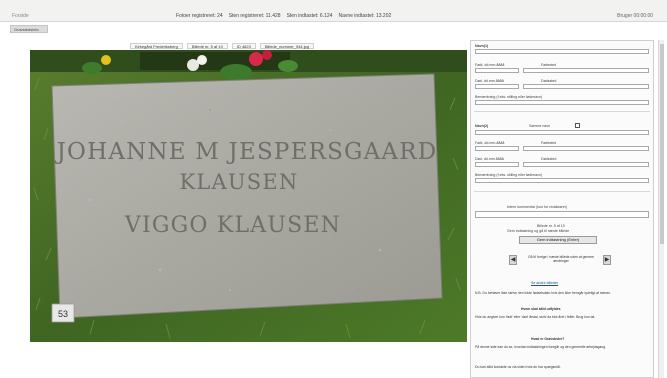 The width and height of the screenshot is (667, 378). I want to click on death-place2-input, so click(586, 164).